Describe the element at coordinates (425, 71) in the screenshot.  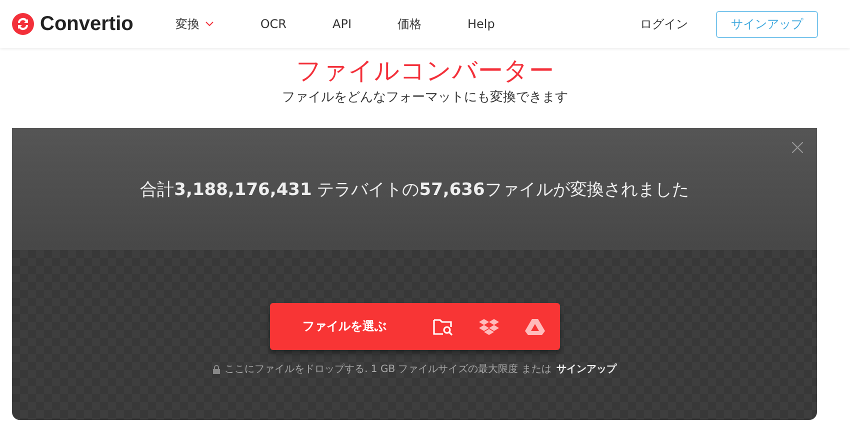
I see `page-title: ファイルコンバーター` at that location.